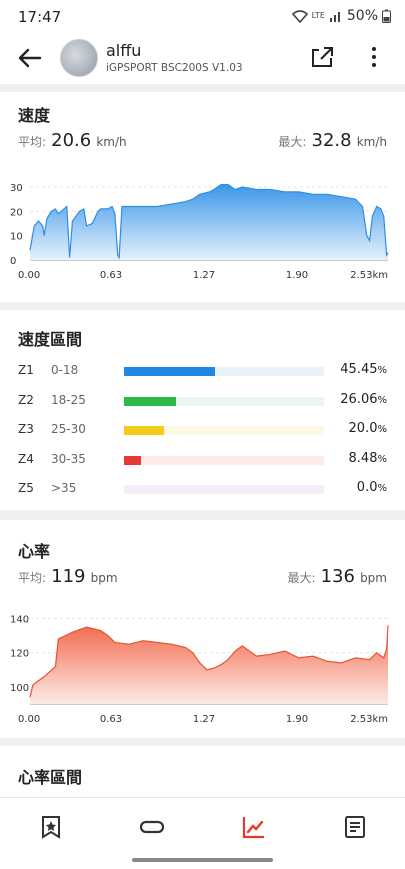 Image resolution: width=405 pixels, height=869 pixels. Describe the element at coordinates (19, 654) in the screenshot. I see `y-tick-label: 120` at that location.